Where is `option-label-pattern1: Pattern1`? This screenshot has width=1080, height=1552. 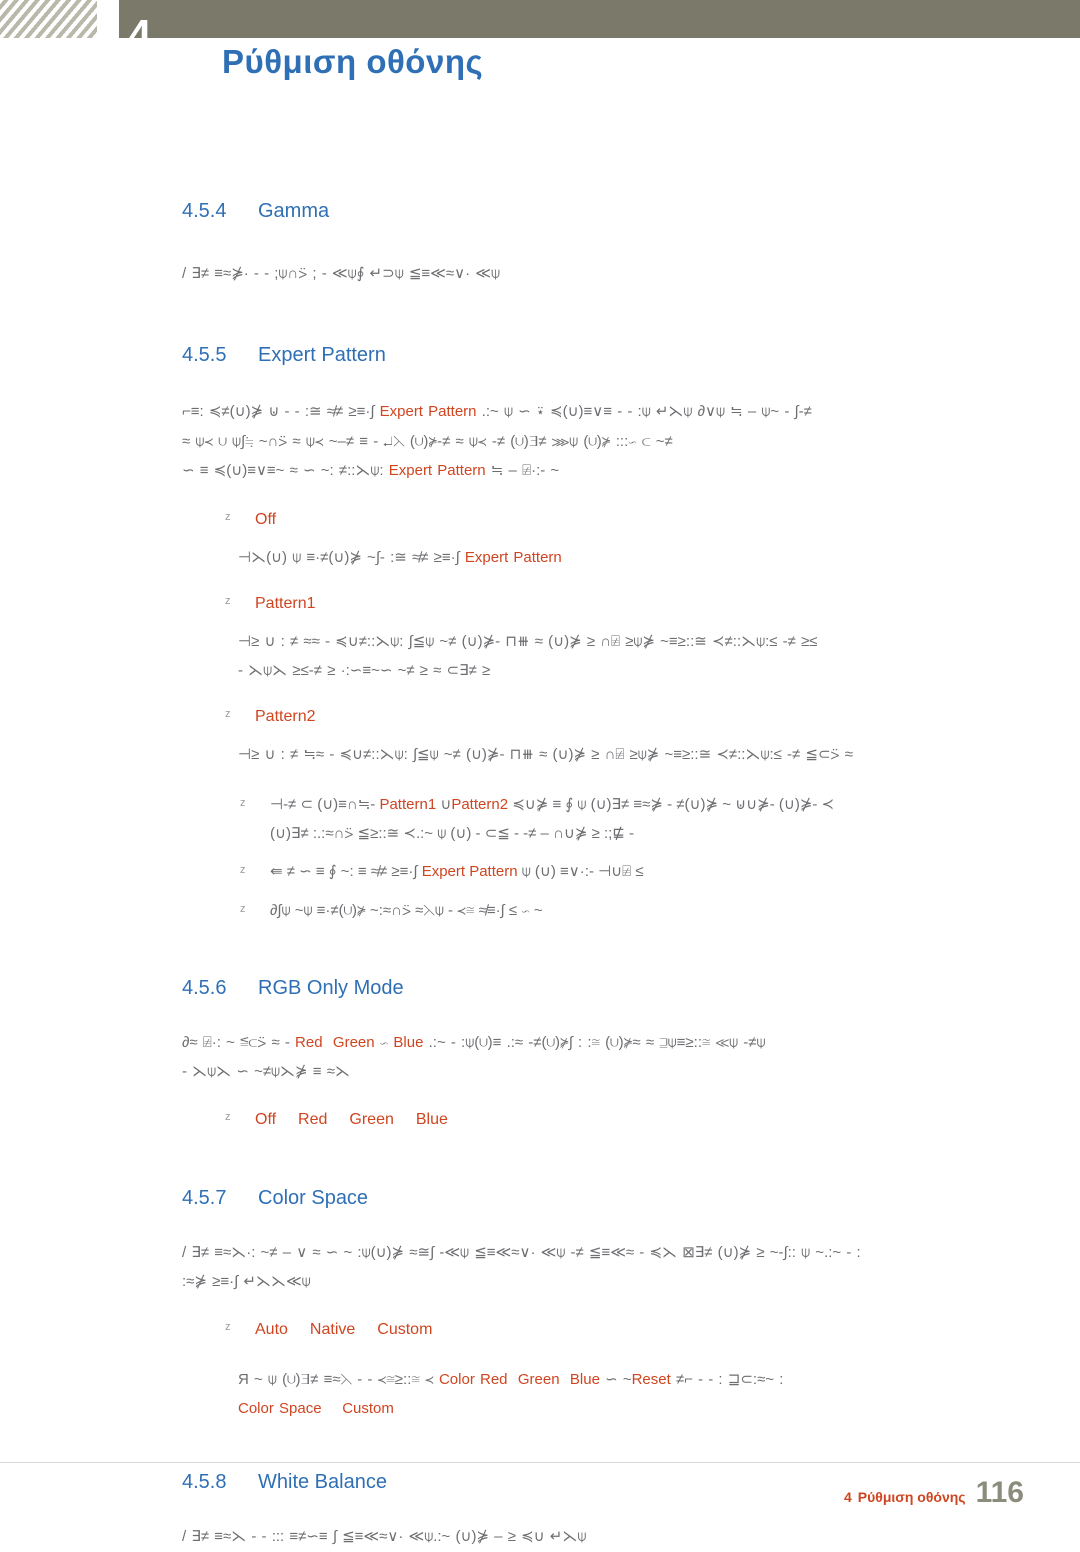
option-label-pattern1: Pattern1 is located at coordinates (285, 603).